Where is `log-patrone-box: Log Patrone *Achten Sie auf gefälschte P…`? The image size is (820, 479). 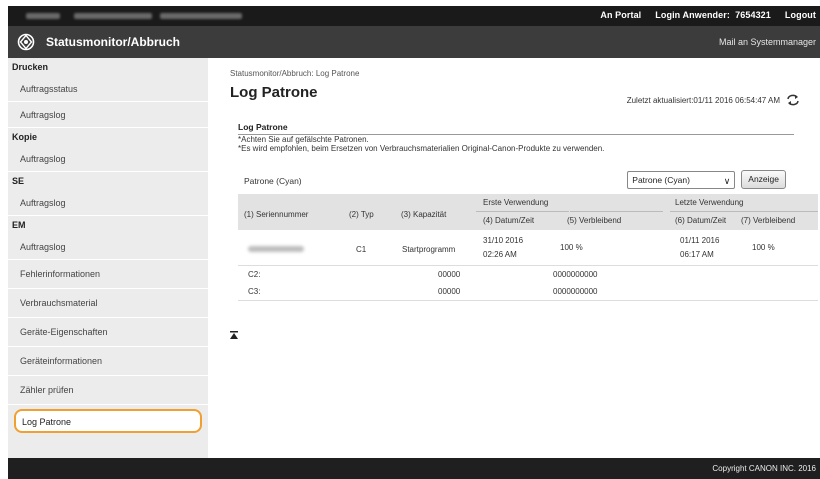 log-patrone-box: Log Patrone *Achten Sie auf gefälschte P… is located at coordinates (516, 137).